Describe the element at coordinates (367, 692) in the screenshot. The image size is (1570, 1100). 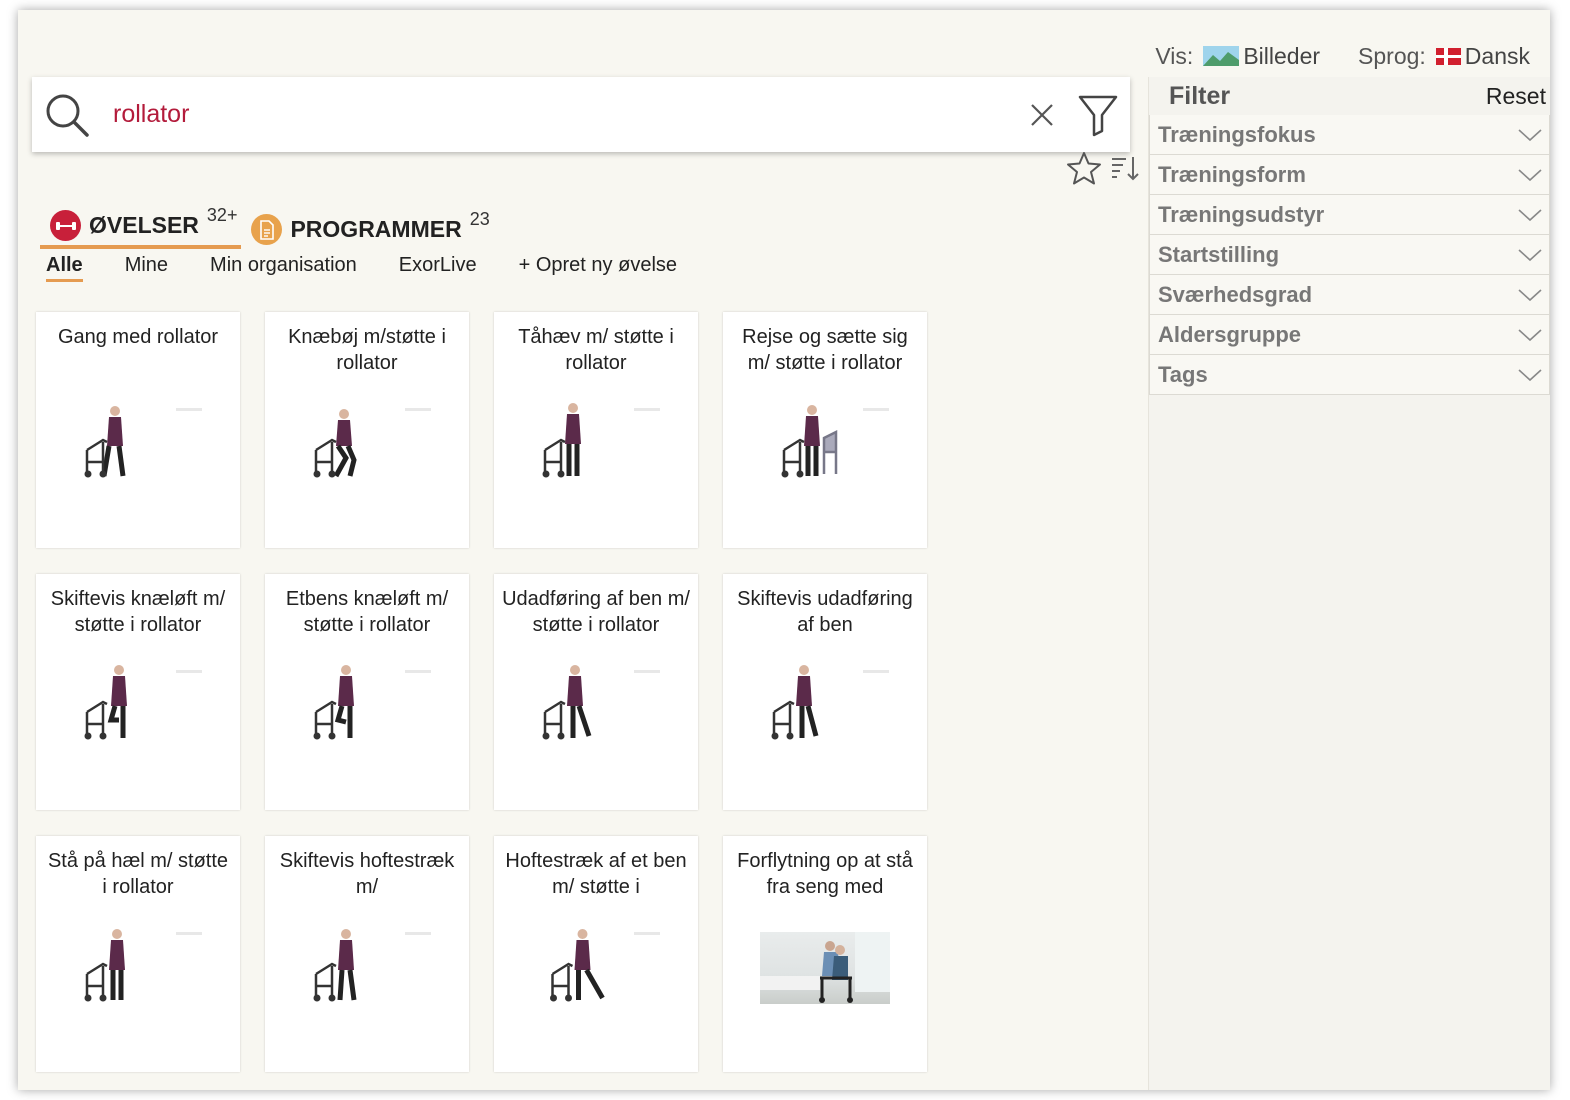
I see `exercise-card: Etbens knæløft m/ støtte i rollator` at that location.